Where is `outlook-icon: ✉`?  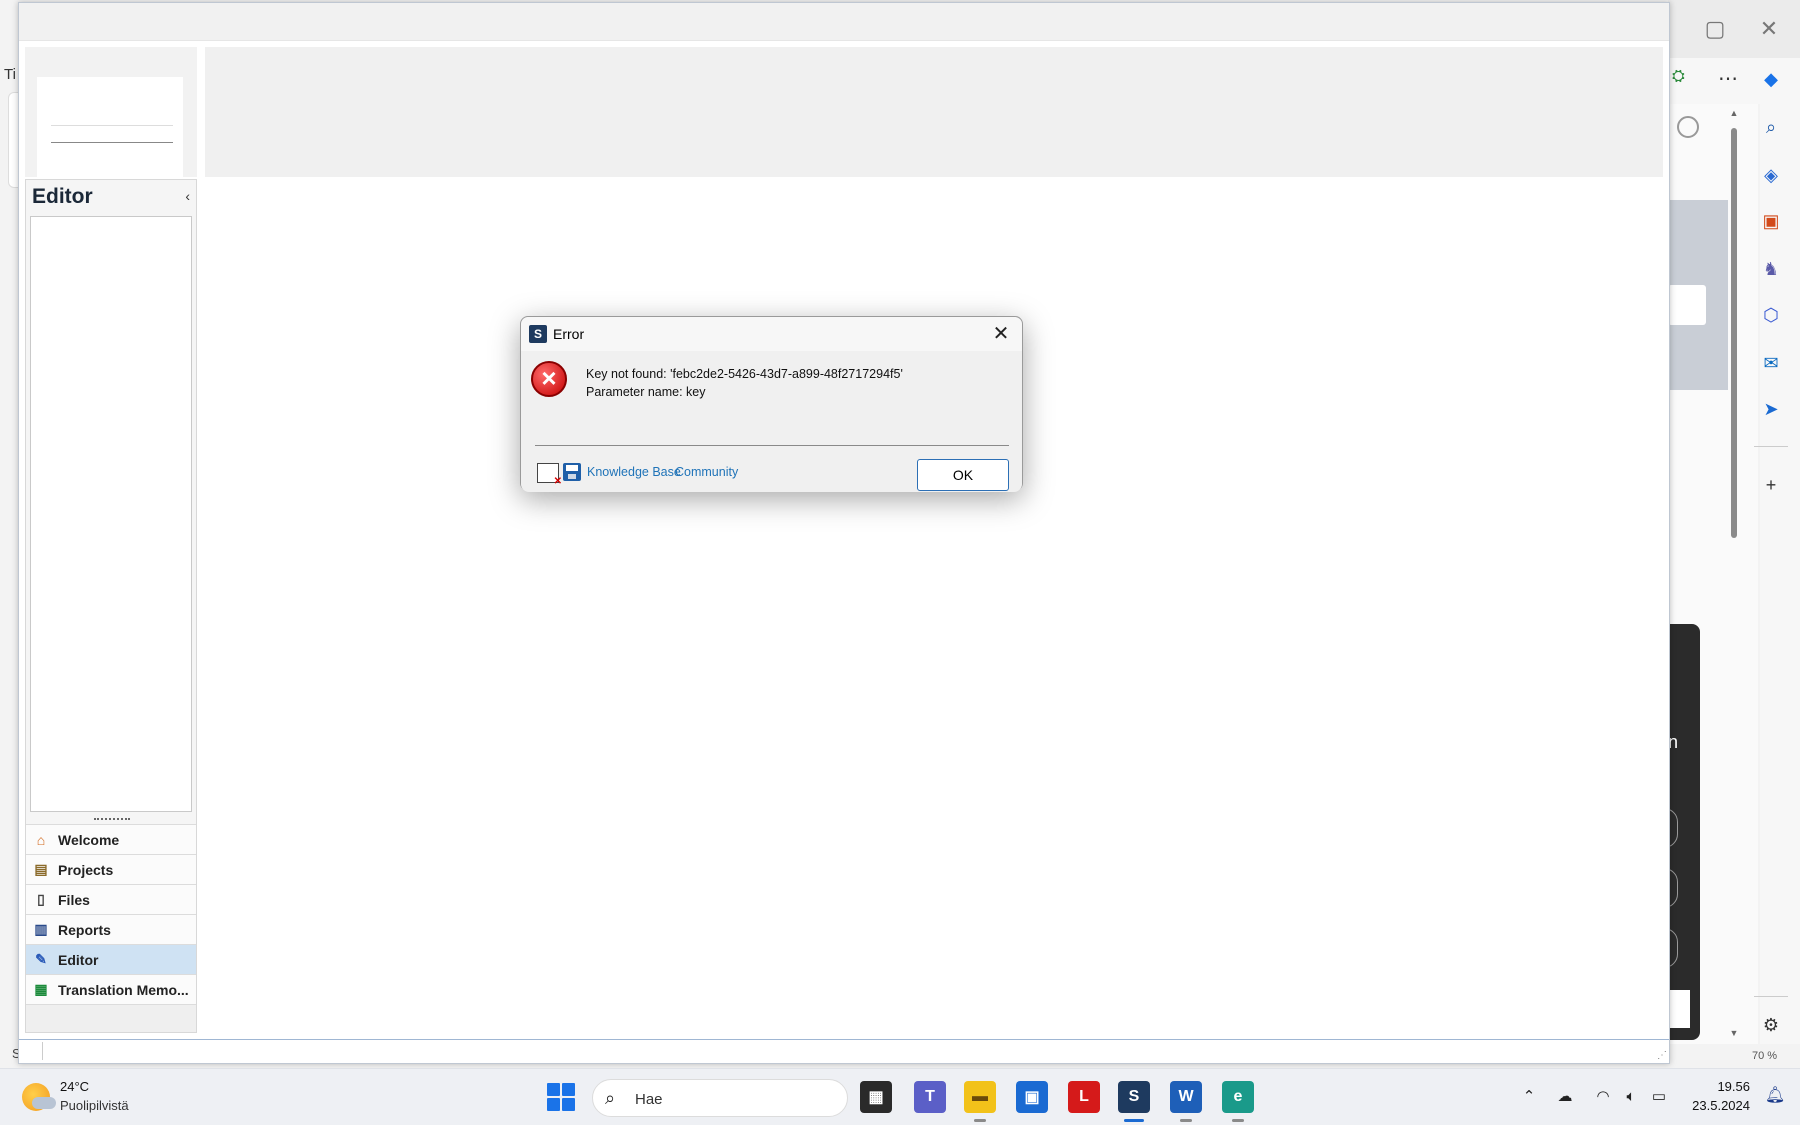 outlook-icon: ✉ is located at coordinates (1771, 363).